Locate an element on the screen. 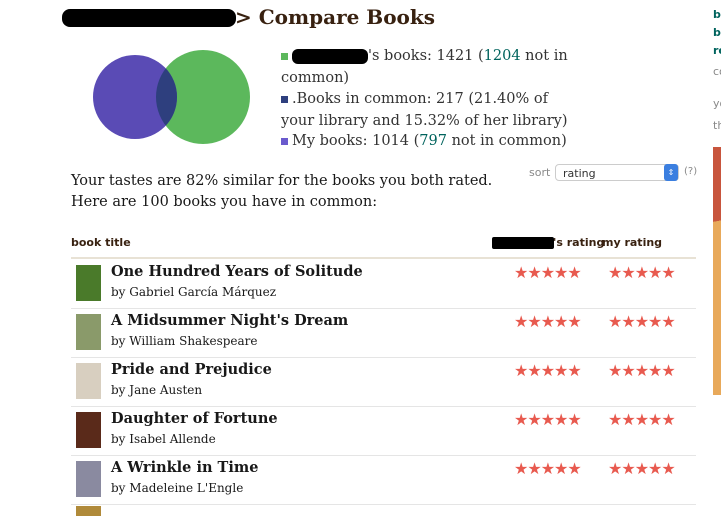 The width and height of the screenshot is (721, 516). book-title-link: A Wrinkle in Time is located at coordinates (184, 467).